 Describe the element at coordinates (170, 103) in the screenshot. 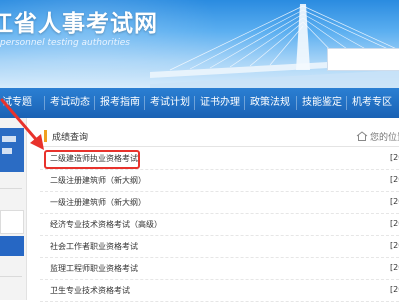

I see `nav-item-exam-plan: 考试计划` at that location.